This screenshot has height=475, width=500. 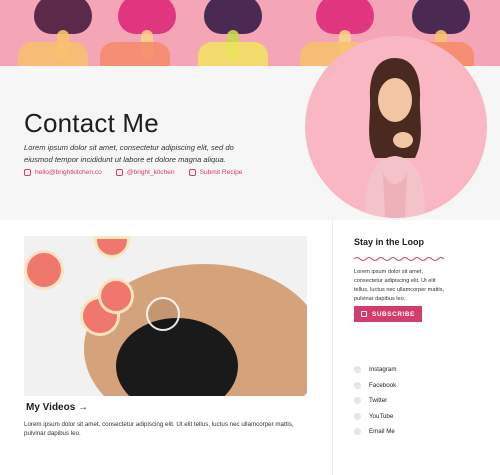 I want to click on youtube-icon, so click(x=357, y=416).